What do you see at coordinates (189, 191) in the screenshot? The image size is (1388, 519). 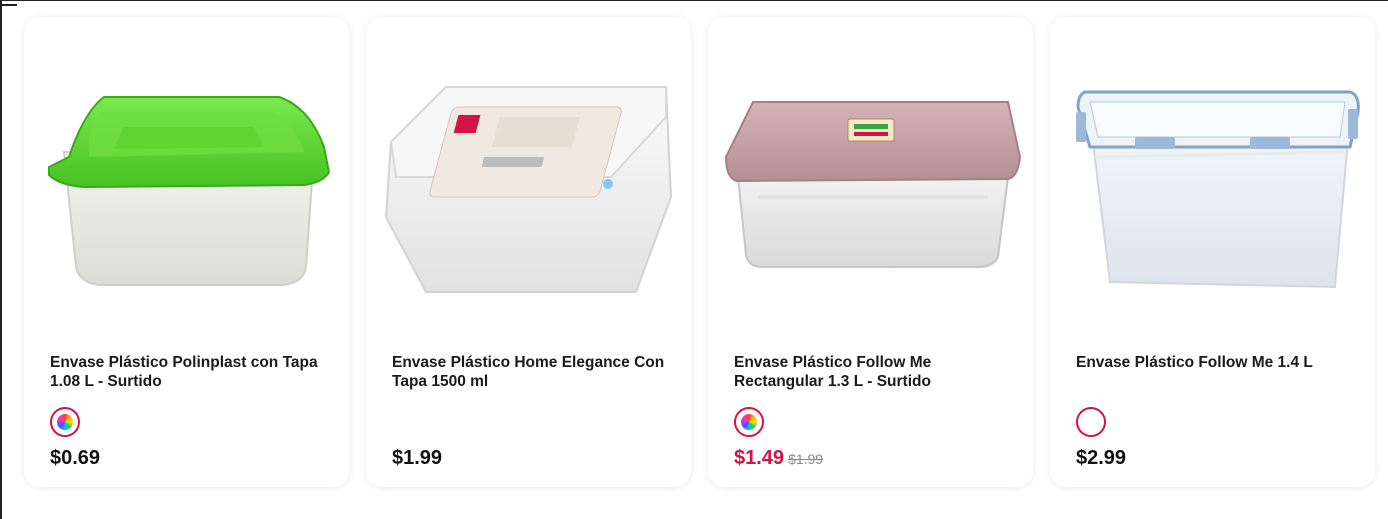 I see `green-lid-container-image` at bounding box center [189, 191].